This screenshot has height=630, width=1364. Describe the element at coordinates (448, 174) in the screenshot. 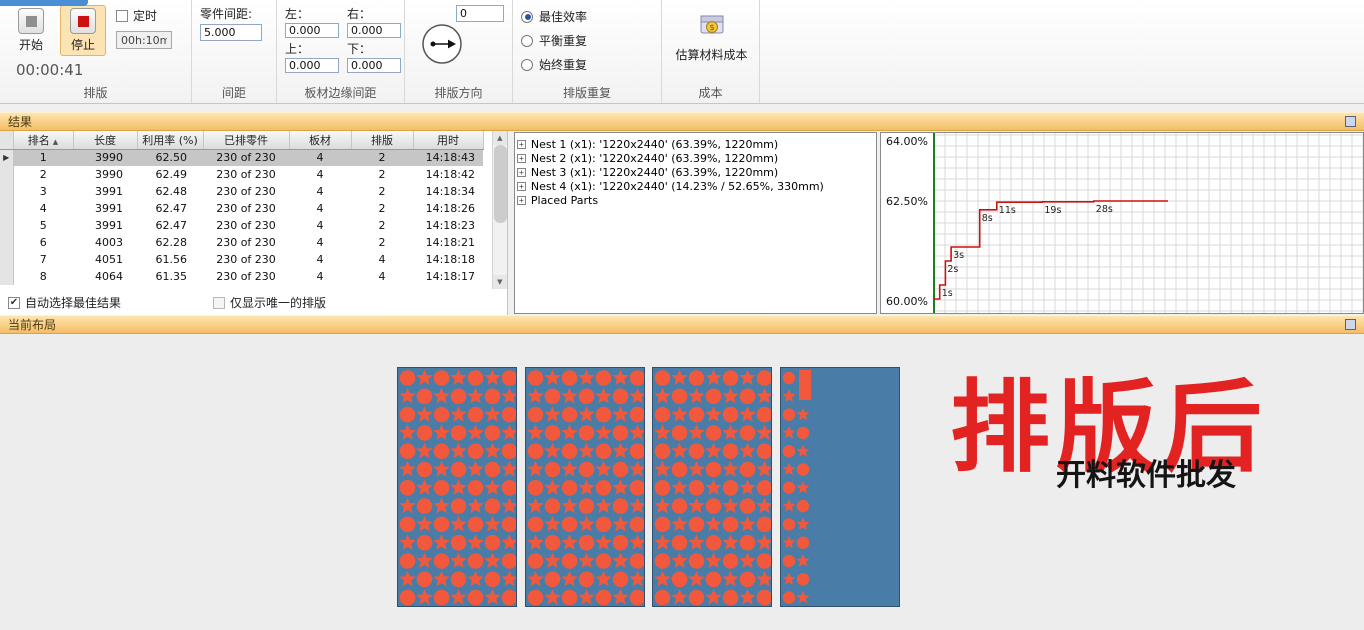

I see `table-cell: 14:18:42` at that location.